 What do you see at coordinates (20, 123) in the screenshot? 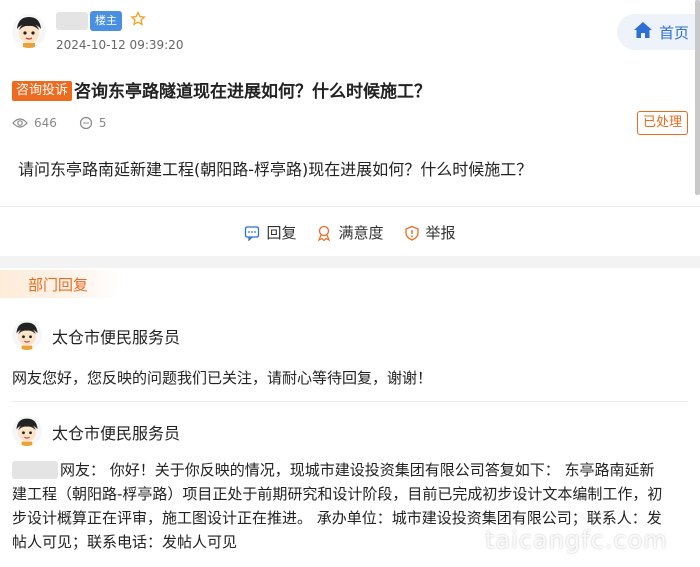
I see `eye-icon` at bounding box center [20, 123].